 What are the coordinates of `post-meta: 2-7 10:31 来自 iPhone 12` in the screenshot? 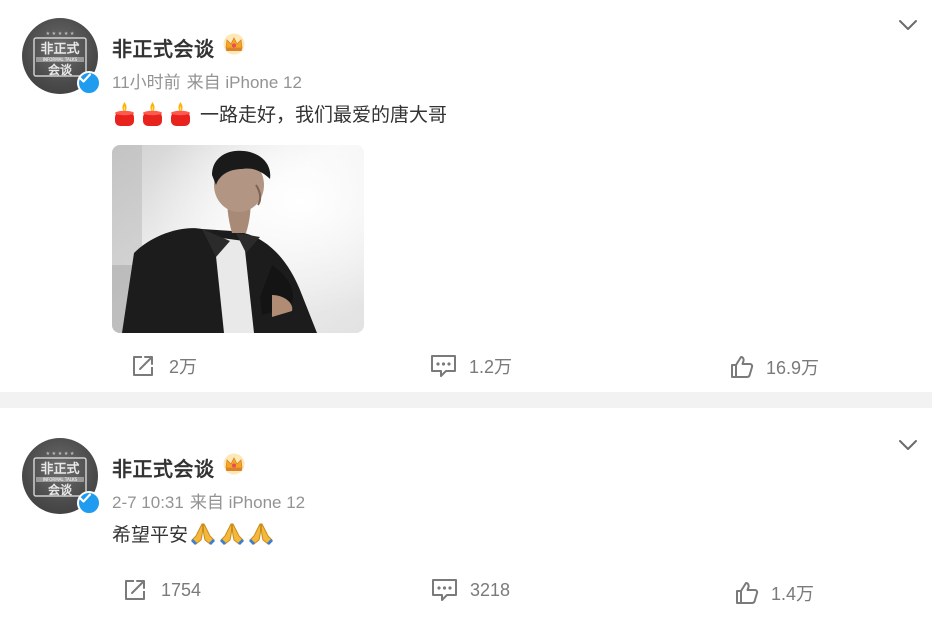 It's located at (208, 500).